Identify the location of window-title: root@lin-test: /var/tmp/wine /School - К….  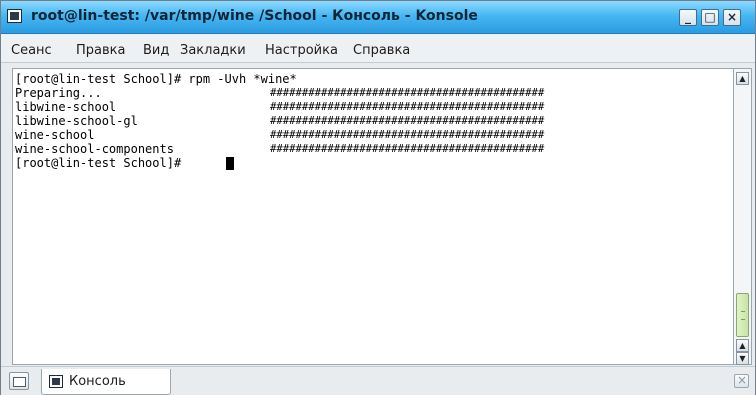
(254, 16).